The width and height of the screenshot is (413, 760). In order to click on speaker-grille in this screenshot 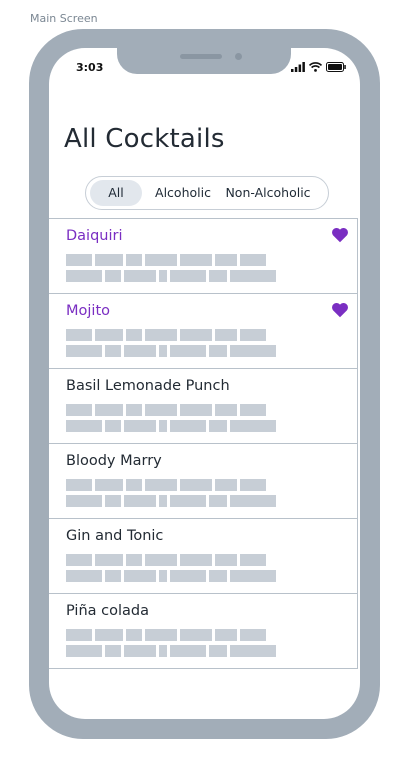, I will do `click(201, 56)`.